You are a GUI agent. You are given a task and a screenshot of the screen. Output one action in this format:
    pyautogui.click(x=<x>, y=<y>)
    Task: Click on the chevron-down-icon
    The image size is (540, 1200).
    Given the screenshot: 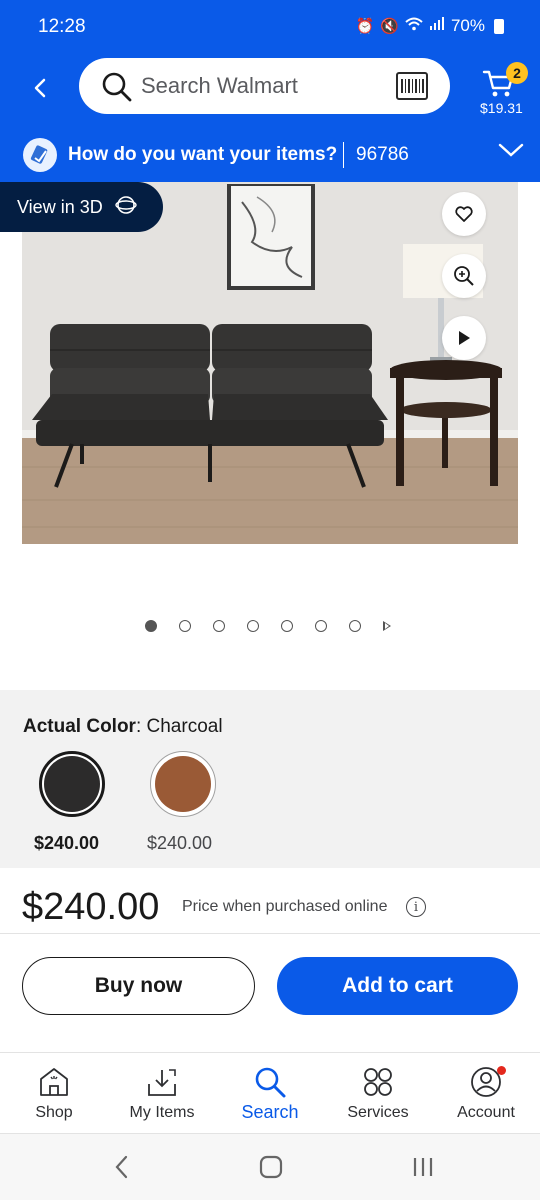 What is the action you would take?
    pyautogui.click(x=511, y=152)
    